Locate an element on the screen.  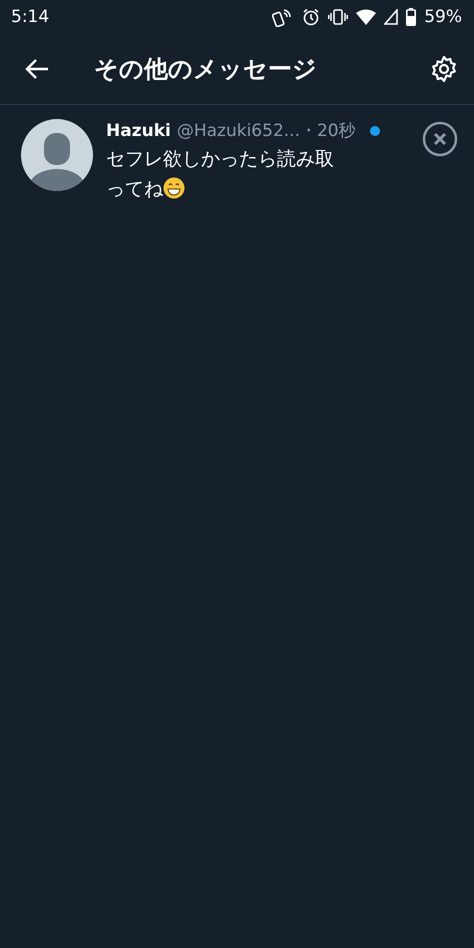
alarm-icon is located at coordinates (311, 17).